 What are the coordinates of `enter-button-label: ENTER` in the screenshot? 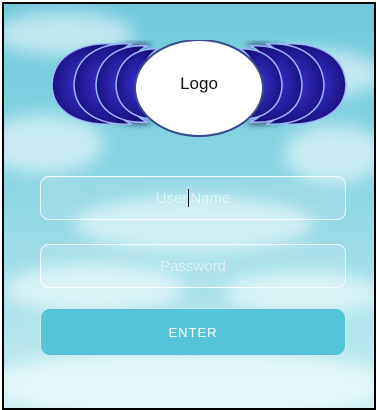 It's located at (193, 332).